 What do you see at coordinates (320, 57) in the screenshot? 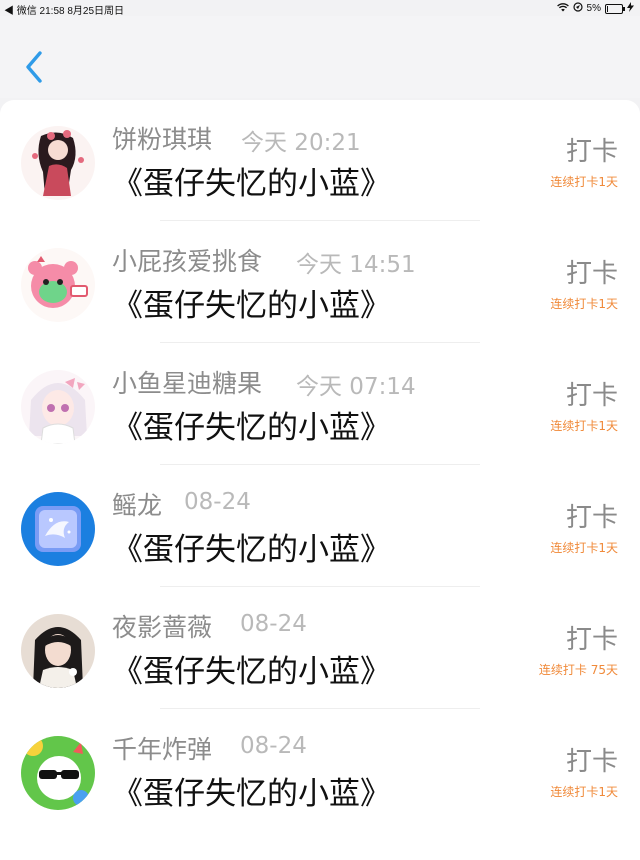
I see `nav-bar` at bounding box center [320, 57].